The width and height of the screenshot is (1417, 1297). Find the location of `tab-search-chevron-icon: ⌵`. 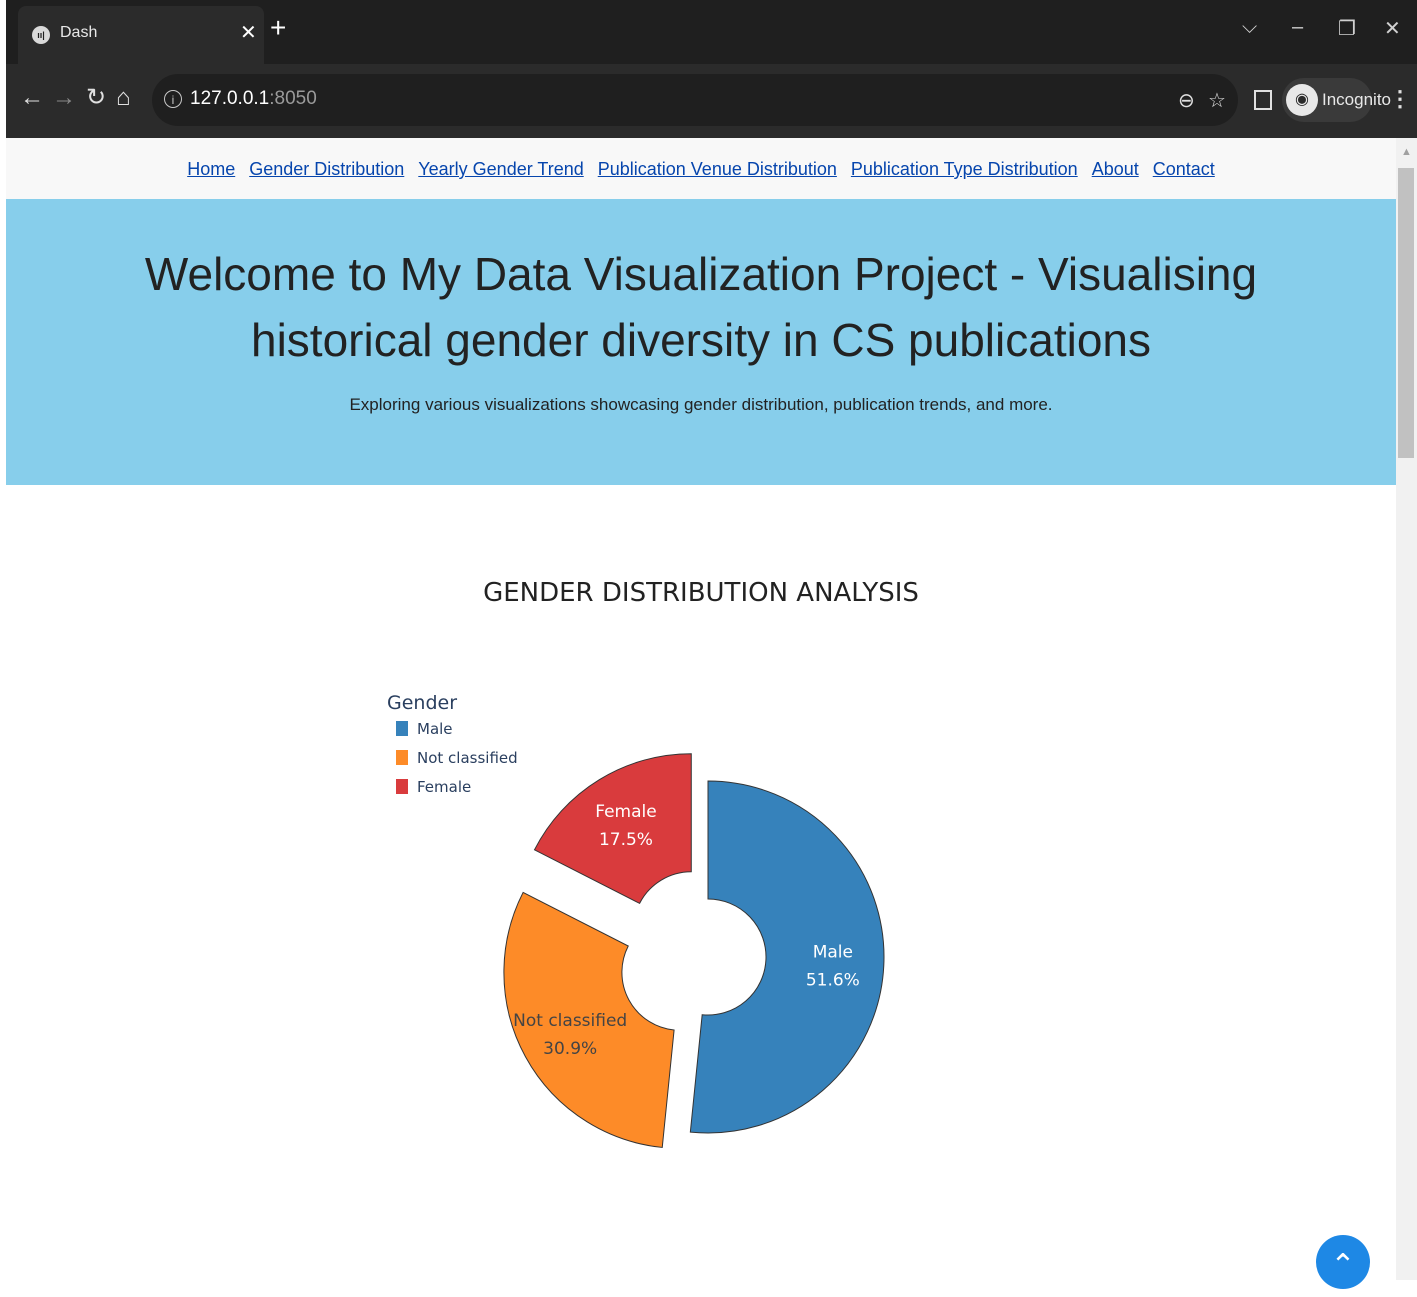

tab-search-chevron-icon: ⌵ is located at coordinates (1249, 27).